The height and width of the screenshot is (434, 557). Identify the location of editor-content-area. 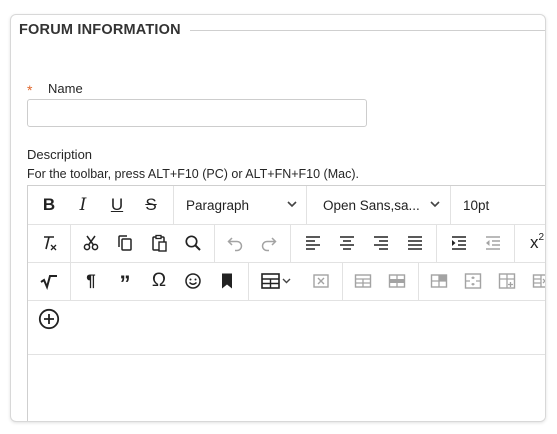
(286, 387).